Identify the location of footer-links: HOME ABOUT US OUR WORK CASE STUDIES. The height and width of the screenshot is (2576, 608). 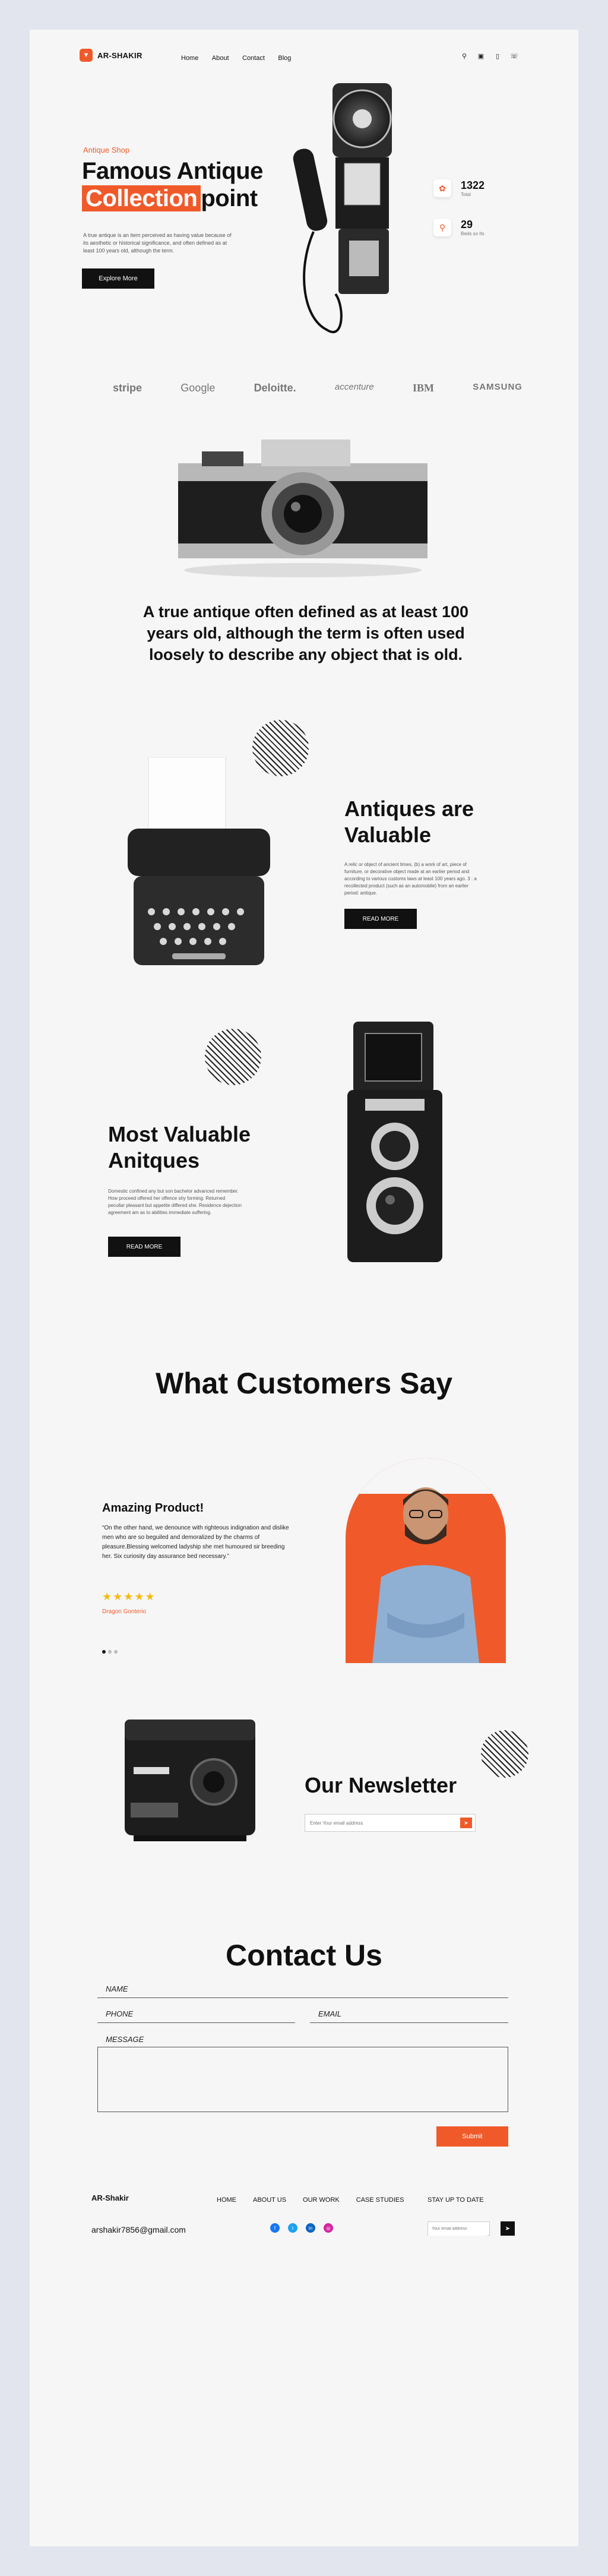
(318, 2200).